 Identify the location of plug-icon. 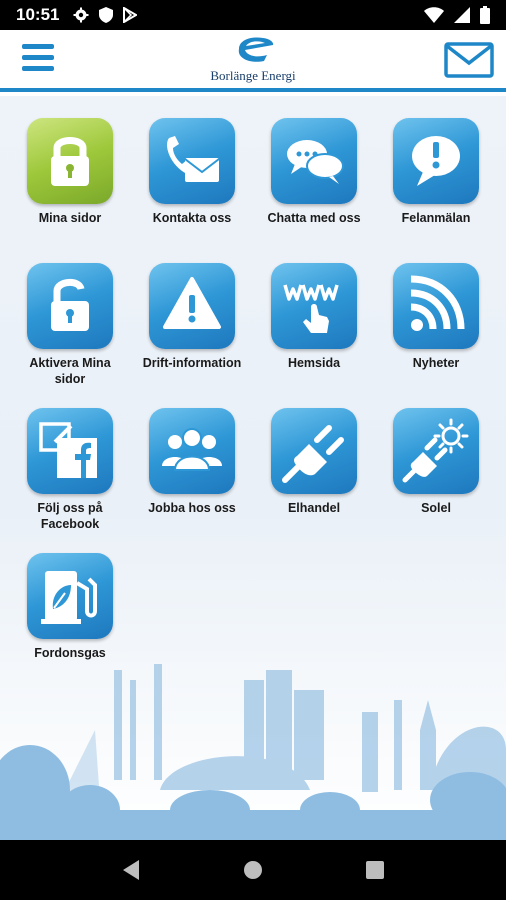
(313, 454).